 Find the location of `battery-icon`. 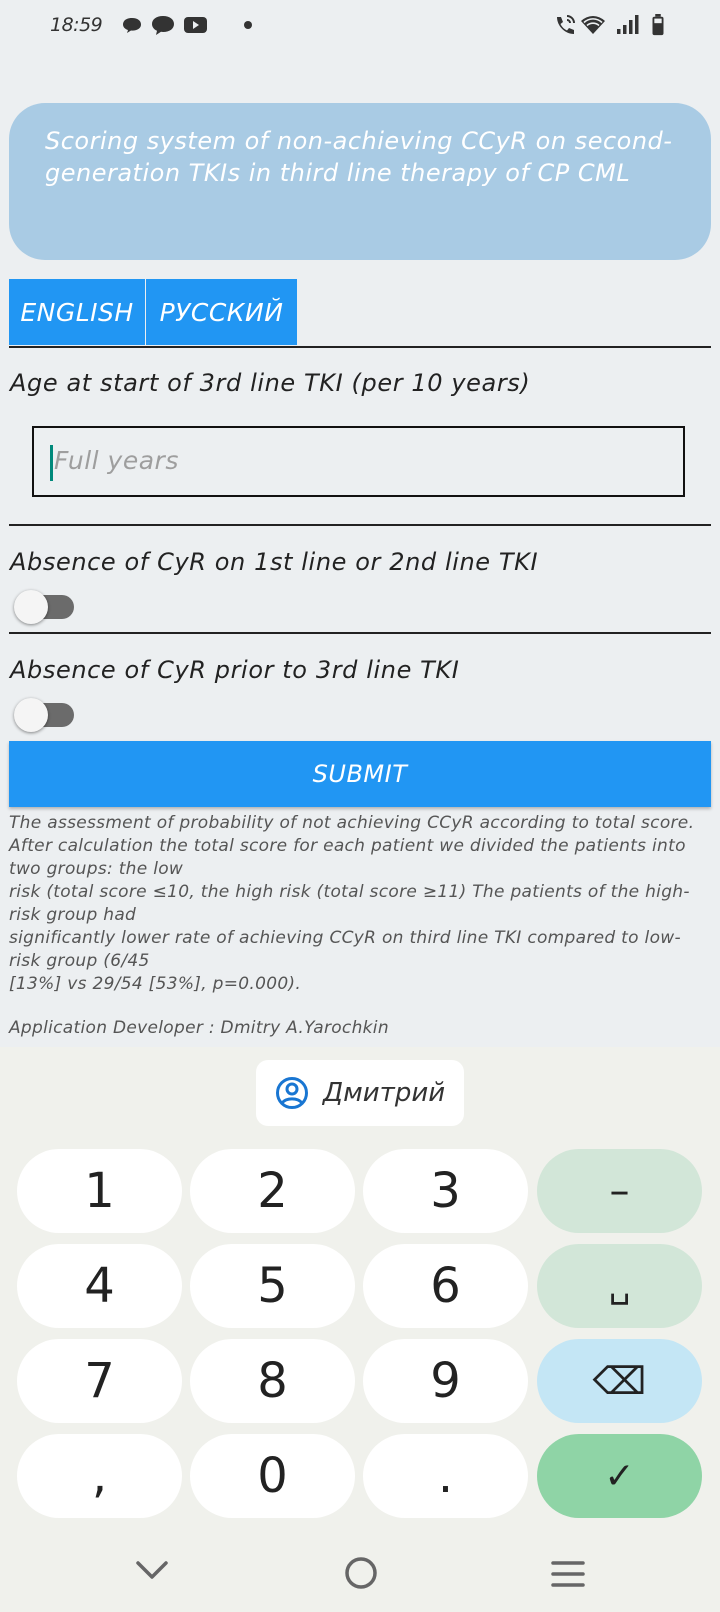

battery-icon is located at coordinates (658, 25).